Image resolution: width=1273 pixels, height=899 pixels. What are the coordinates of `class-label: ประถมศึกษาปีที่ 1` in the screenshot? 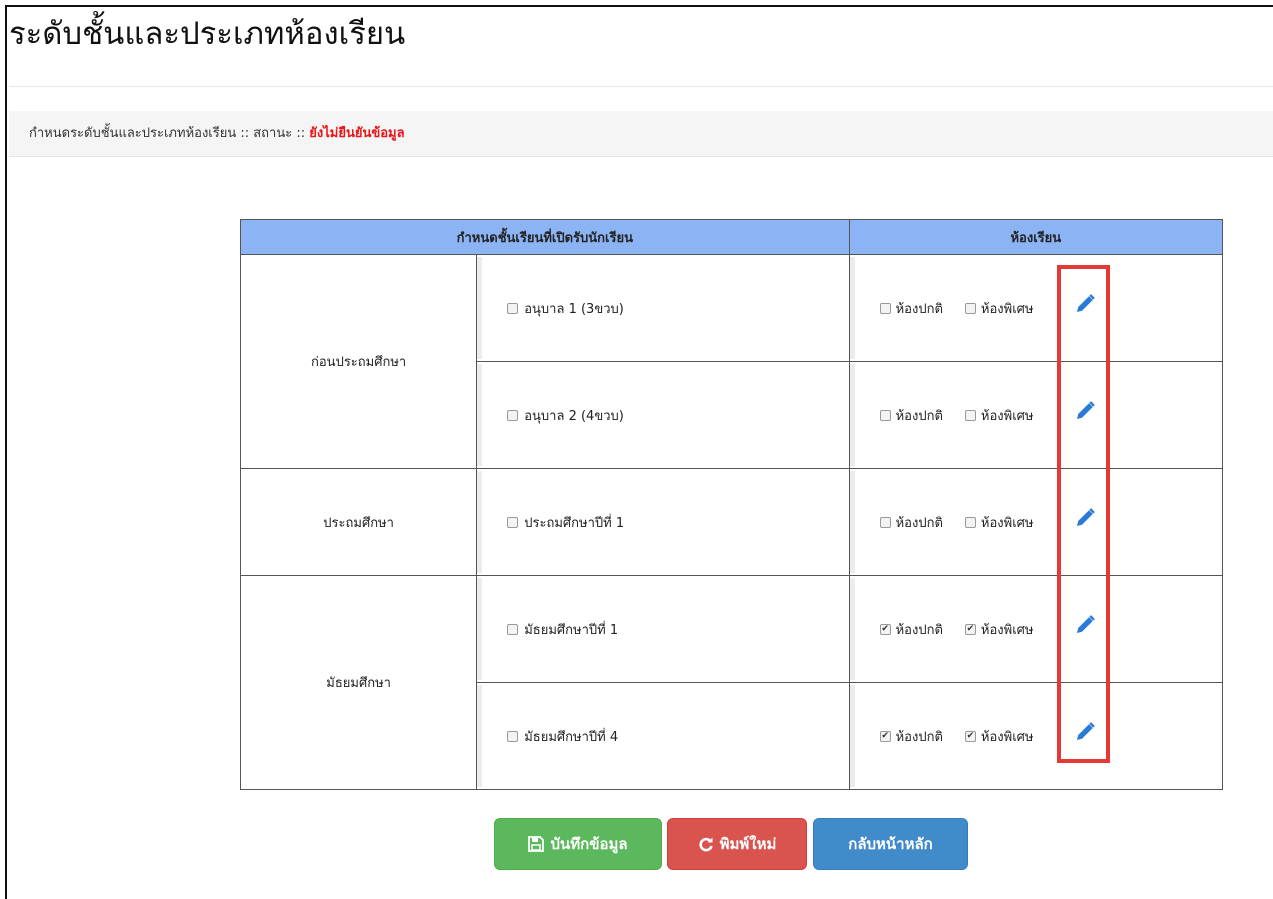 It's located at (574, 523).